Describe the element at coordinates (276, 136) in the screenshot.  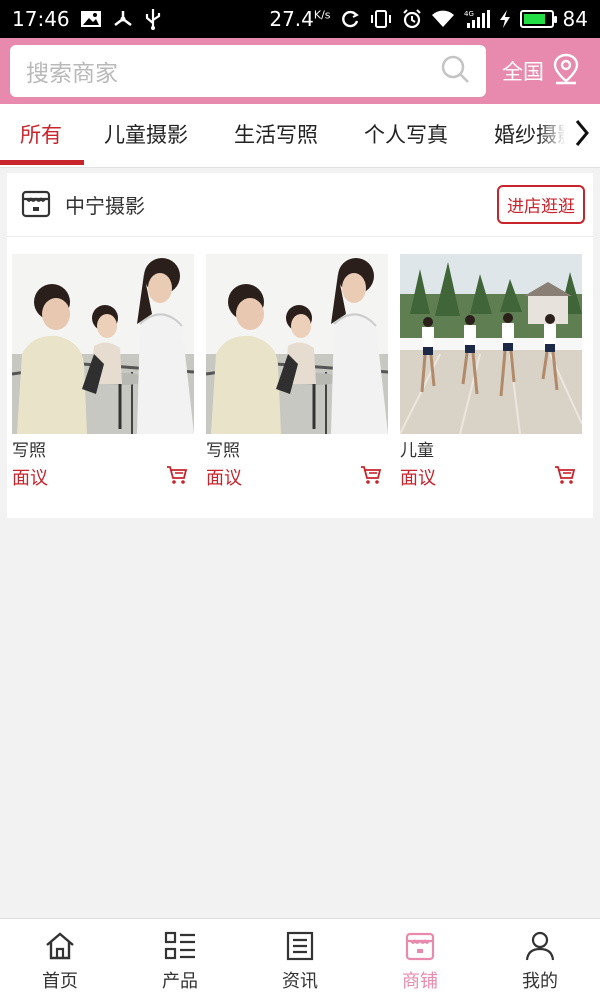
I see `tab-lifestyle-photos: 生活写照` at that location.